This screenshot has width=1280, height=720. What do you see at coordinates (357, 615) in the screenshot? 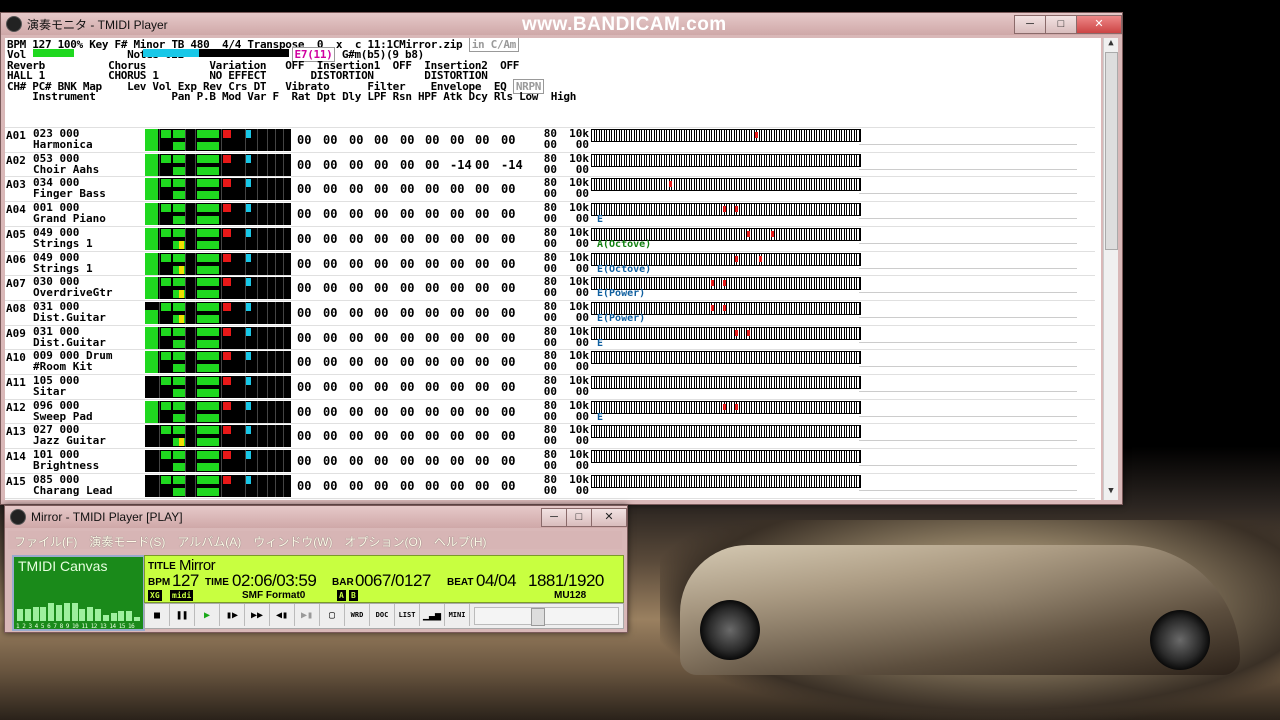
I see `wrd-button: WRD` at bounding box center [357, 615].